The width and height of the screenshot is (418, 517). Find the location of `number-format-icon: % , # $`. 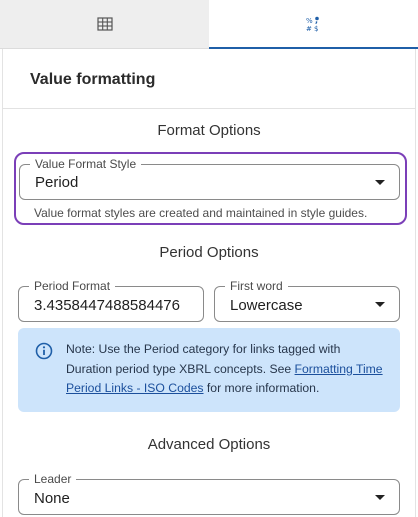

number-format-icon: % , # $ is located at coordinates (312, 24).